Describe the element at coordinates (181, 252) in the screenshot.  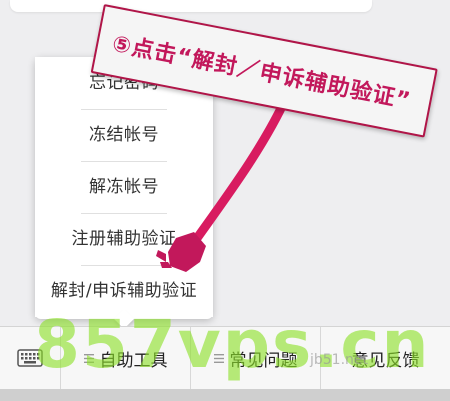
I see `pointing-hand-icon` at that location.